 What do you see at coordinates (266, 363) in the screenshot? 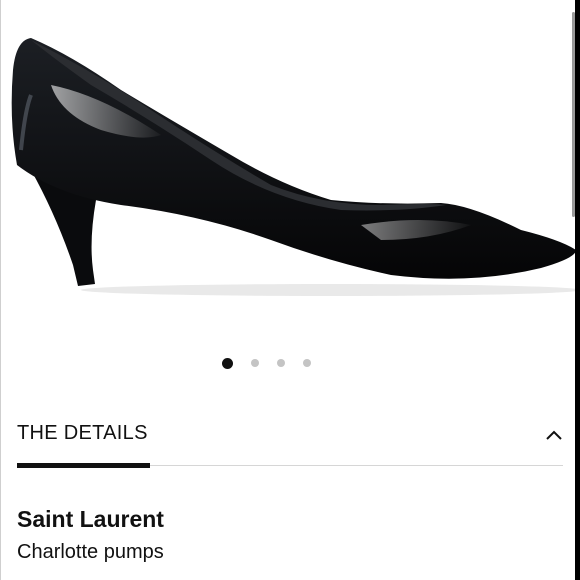
I see `gallery-pagination` at bounding box center [266, 363].